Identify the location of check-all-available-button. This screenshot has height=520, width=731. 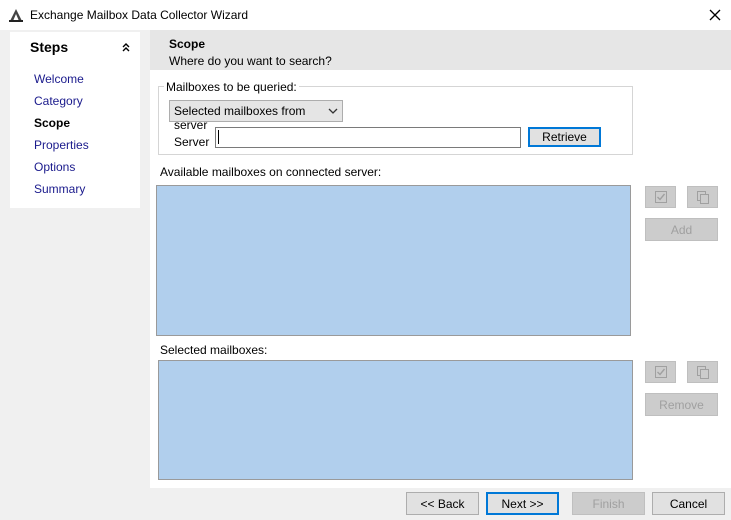
(660, 197).